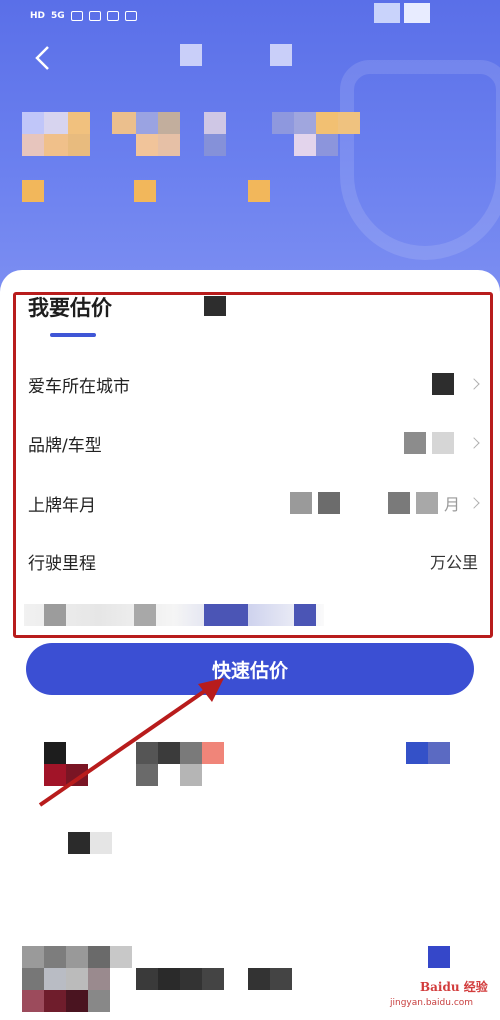 This screenshot has width=500, height=1020. I want to click on annotation-arrow, so click(131, 742).